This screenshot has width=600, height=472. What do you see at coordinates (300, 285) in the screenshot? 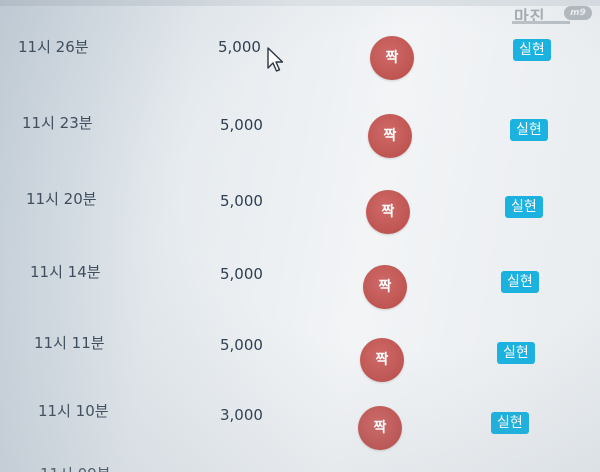
I see `history-row: 11시 14분 5,000 짝 실현` at bounding box center [300, 285].